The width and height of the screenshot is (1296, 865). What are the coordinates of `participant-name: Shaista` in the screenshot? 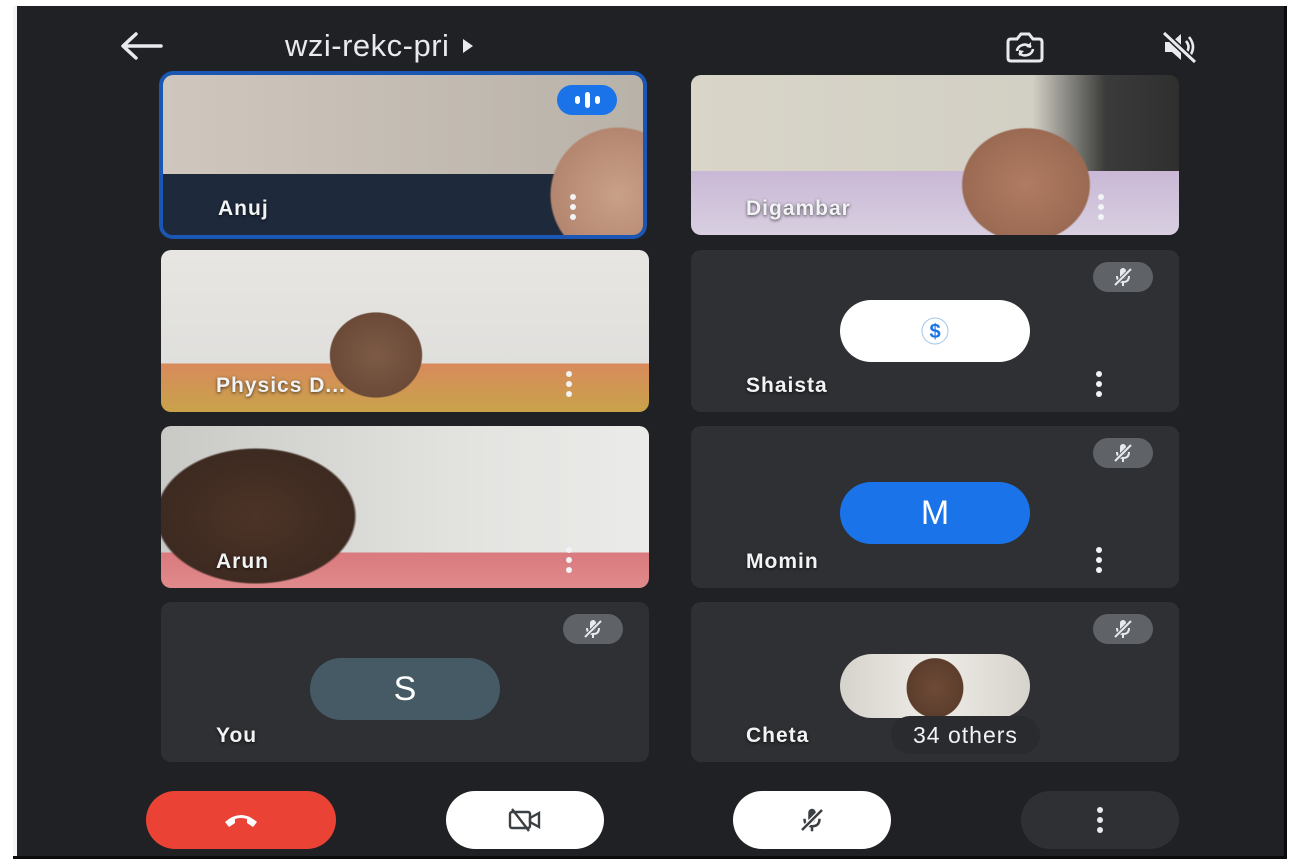 It's located at (787, 385).